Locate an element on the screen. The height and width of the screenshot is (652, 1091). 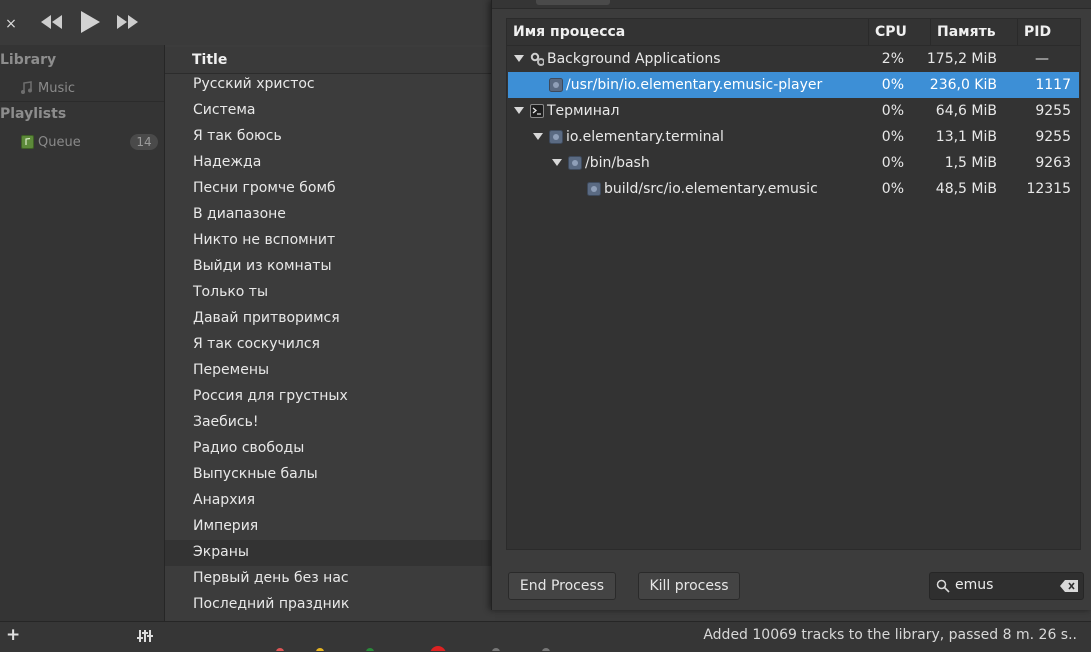
previous-button is located at coordinates (52, 22).